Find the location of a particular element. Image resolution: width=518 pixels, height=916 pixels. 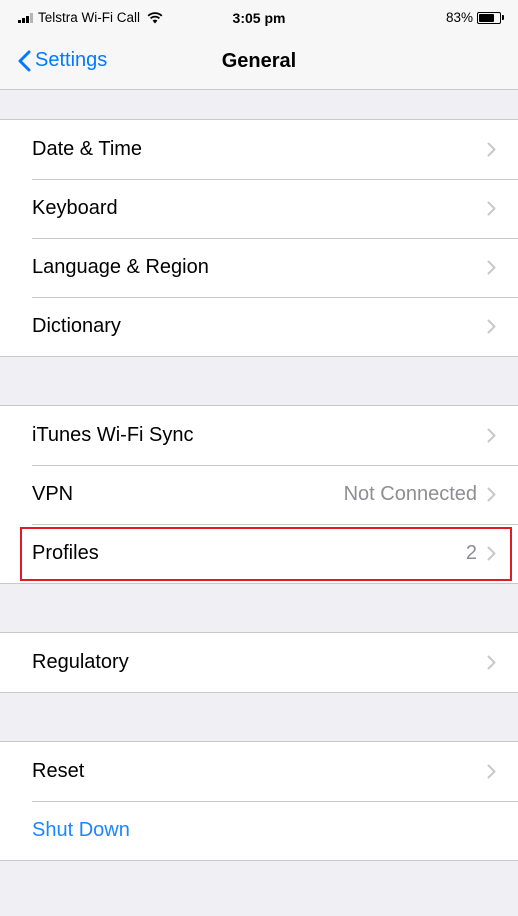

settings-section: Reset Shut Down is located at coordinates (259, 801).